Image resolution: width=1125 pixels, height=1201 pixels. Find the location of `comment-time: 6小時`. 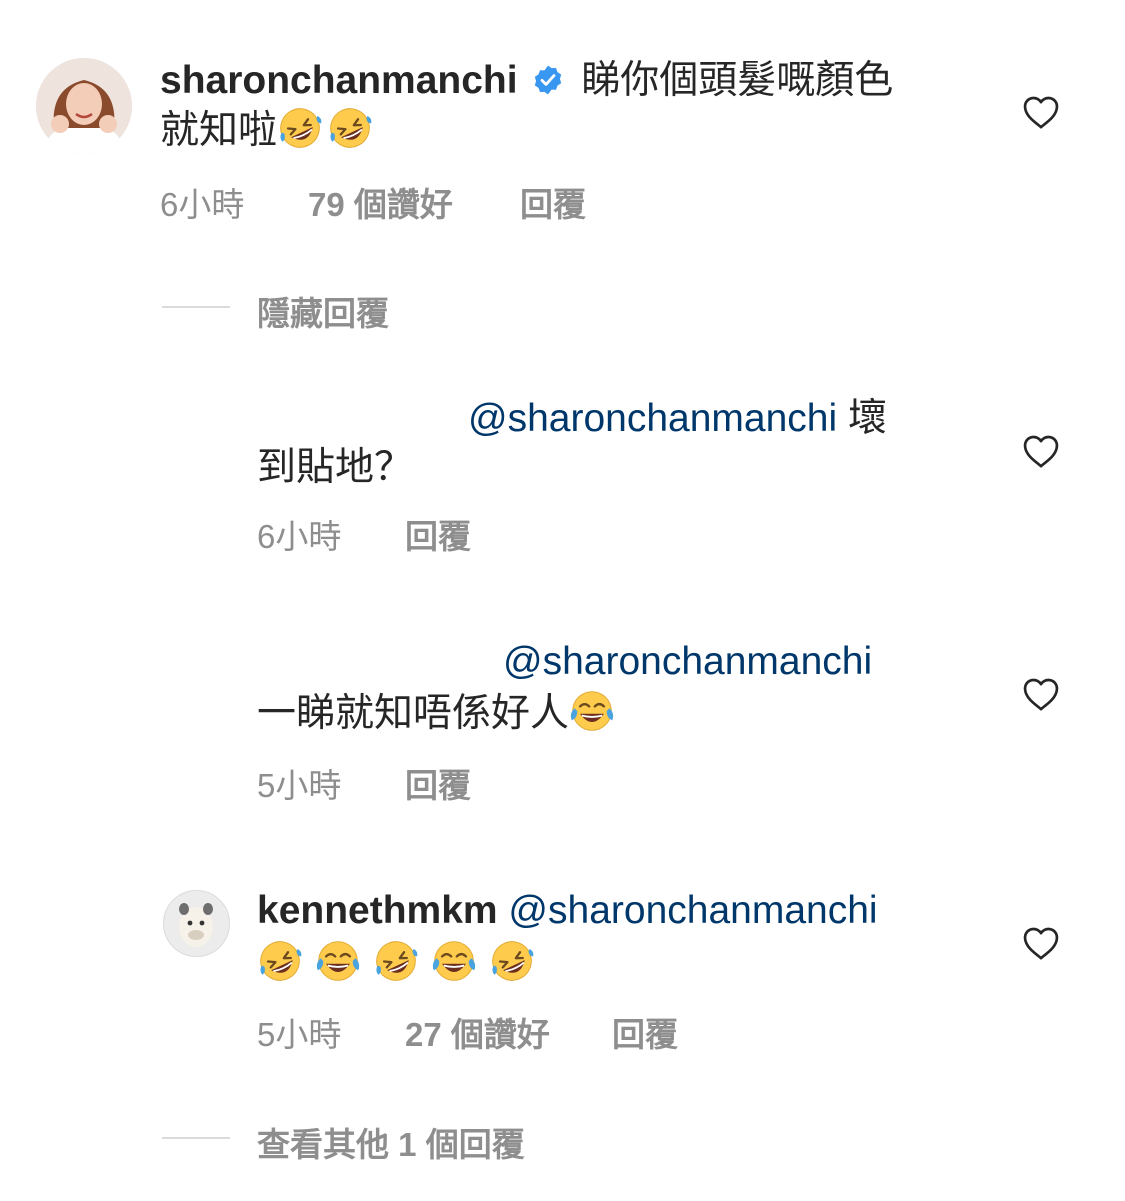

comment-time: 6小時 is located at coordinates (202, 204).